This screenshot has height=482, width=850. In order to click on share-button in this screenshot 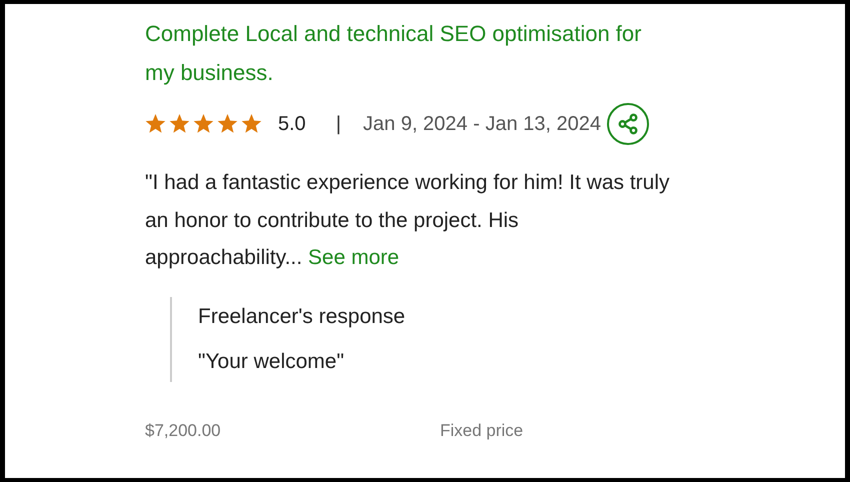, I will do `click(627, 124)`.